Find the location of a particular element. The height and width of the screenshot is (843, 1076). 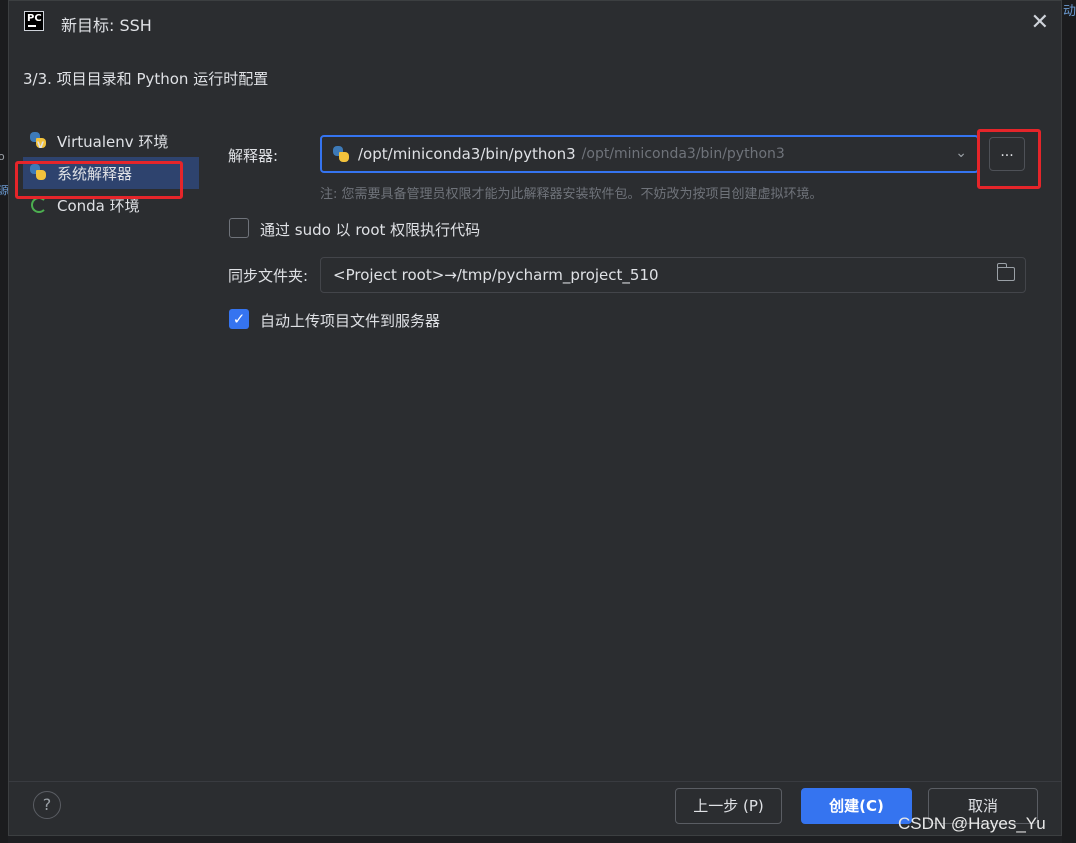

sync-folder-value: <Project root>→/tmp/pycharm_project_510 is located at coordinates (496, 275).